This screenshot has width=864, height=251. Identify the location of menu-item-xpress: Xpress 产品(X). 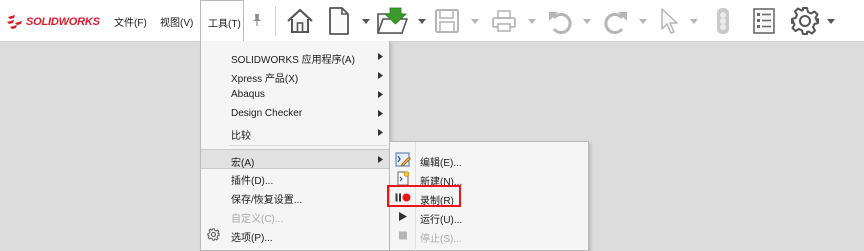
(295, 75).